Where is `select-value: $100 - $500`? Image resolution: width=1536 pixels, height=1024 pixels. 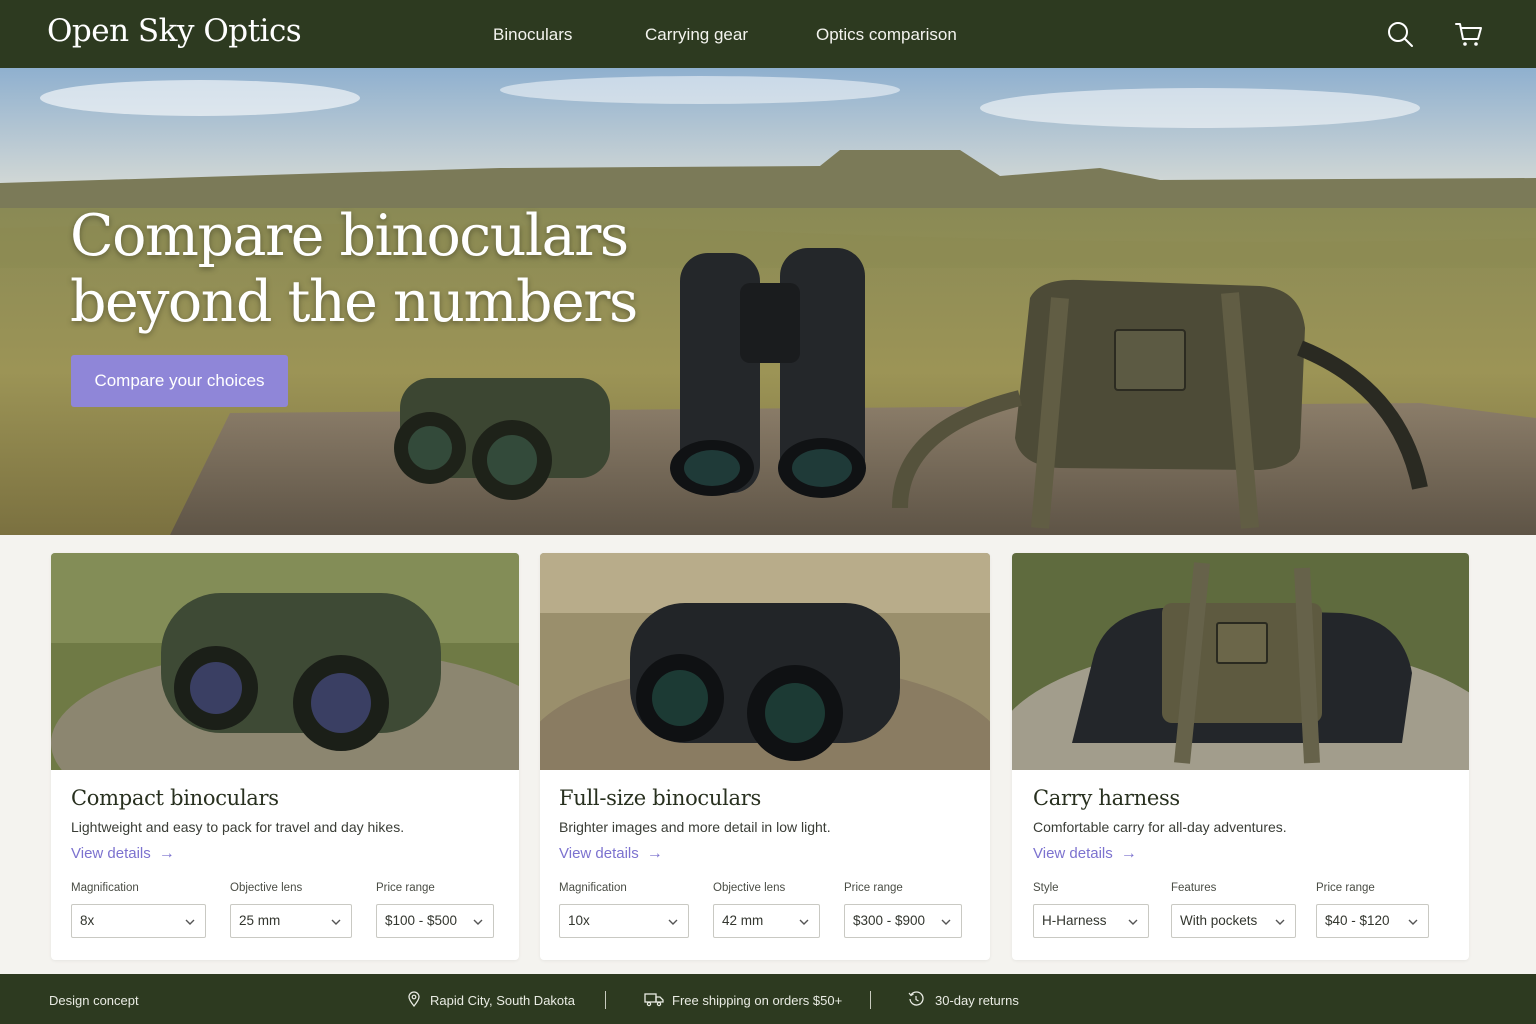 select-value: $100 - $500 is located at coordinates (421, 920).